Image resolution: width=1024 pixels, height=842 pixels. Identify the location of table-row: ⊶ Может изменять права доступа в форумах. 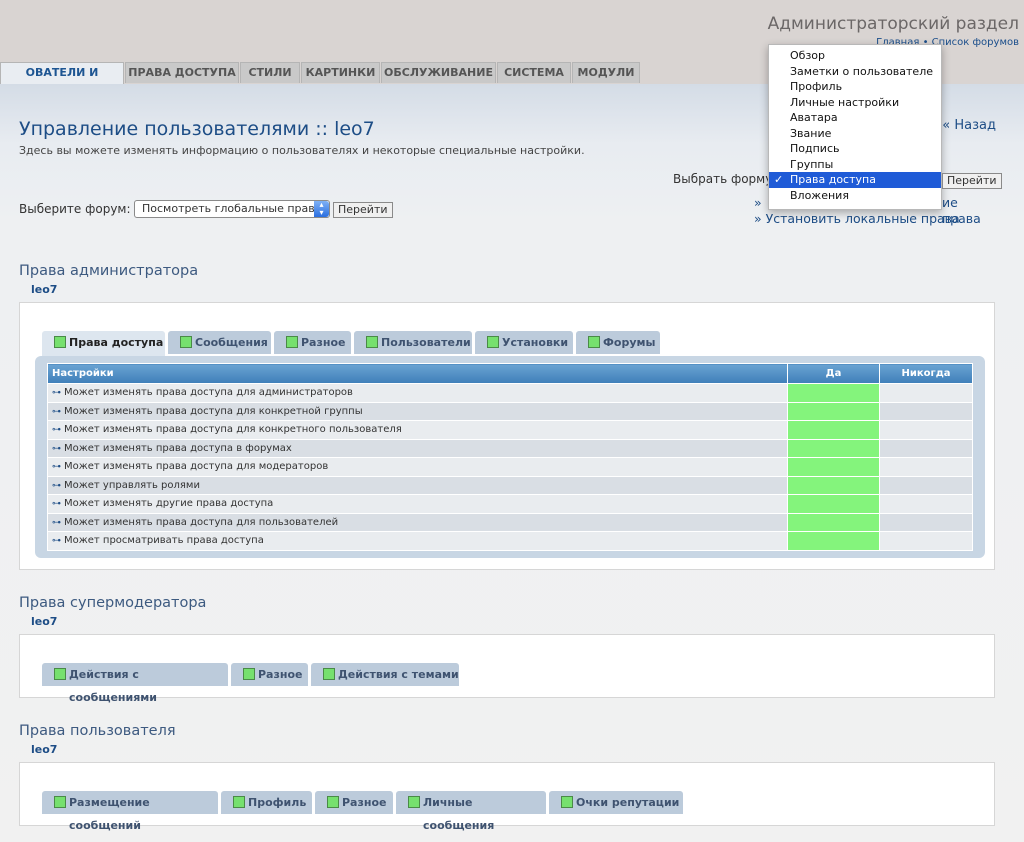
(510, 448).